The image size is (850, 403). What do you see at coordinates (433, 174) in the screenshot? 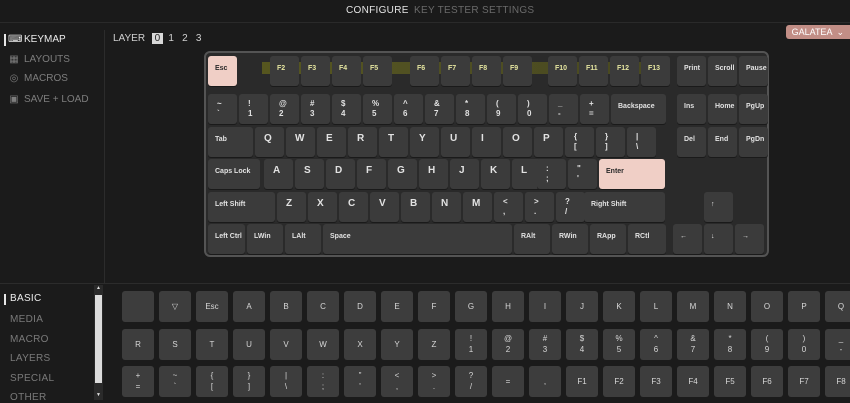
I see `key-h: H` at bounding box center [433, 174].